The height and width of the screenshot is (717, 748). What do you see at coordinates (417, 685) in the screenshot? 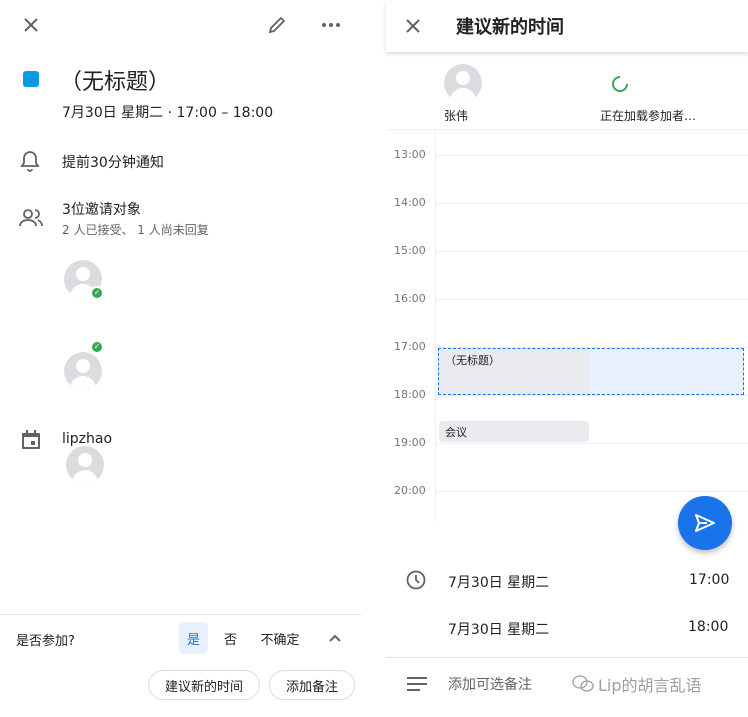
I see `notes-icon` at bounding box center [417, 685].